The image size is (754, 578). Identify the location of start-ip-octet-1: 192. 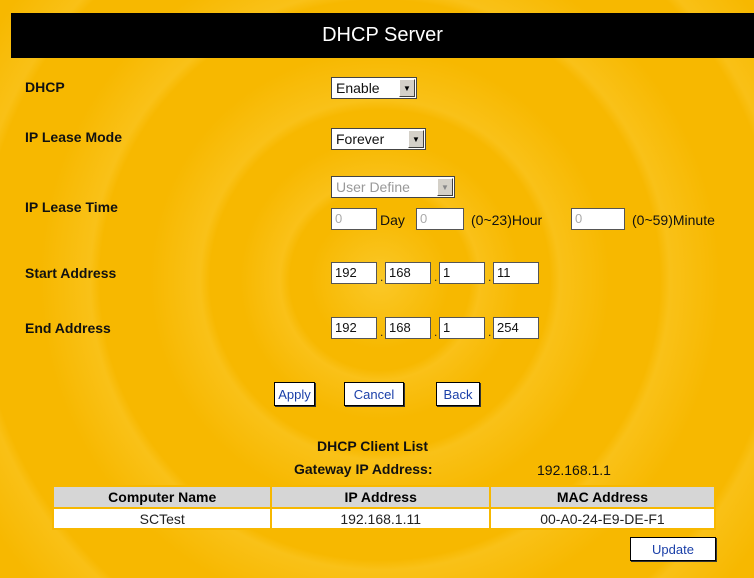
(354, 273).